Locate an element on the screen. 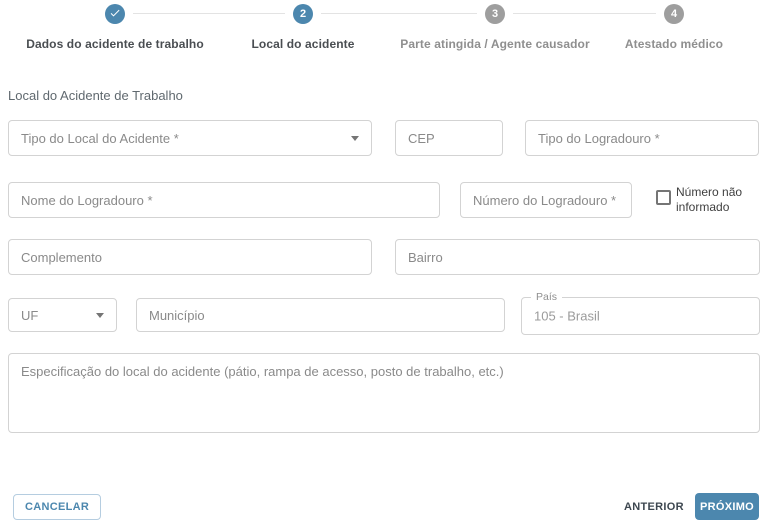 The image size is (768, 524). step-3-number: 3 is located at coordinates (495, 14).